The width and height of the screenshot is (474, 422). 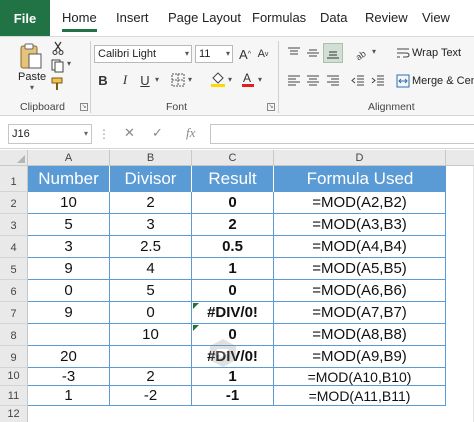 I want to click on table-cell: #DIV/0!, so click(x=233, y=313).